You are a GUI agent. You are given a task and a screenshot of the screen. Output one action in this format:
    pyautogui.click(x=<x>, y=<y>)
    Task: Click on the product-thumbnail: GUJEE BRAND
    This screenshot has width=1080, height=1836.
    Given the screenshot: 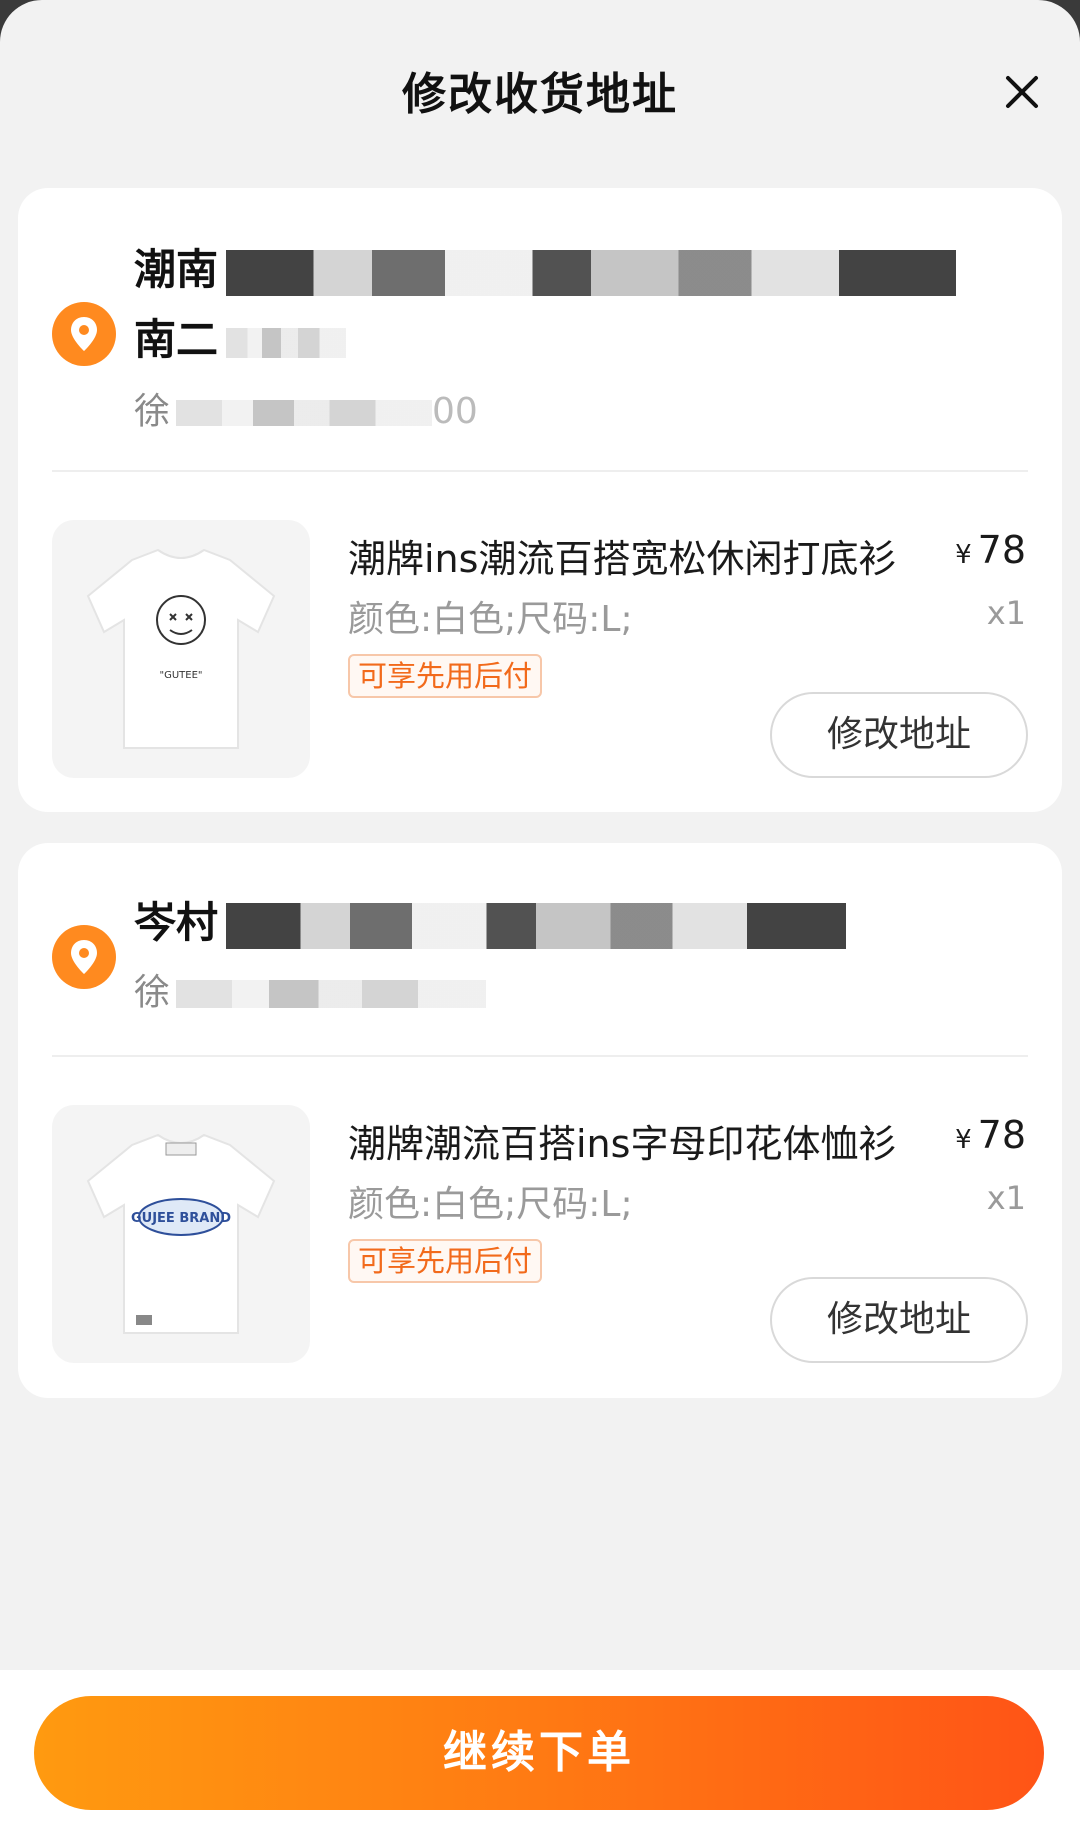 What is the action you would take?
    pyautogui.click(x=181, y=1234)
    